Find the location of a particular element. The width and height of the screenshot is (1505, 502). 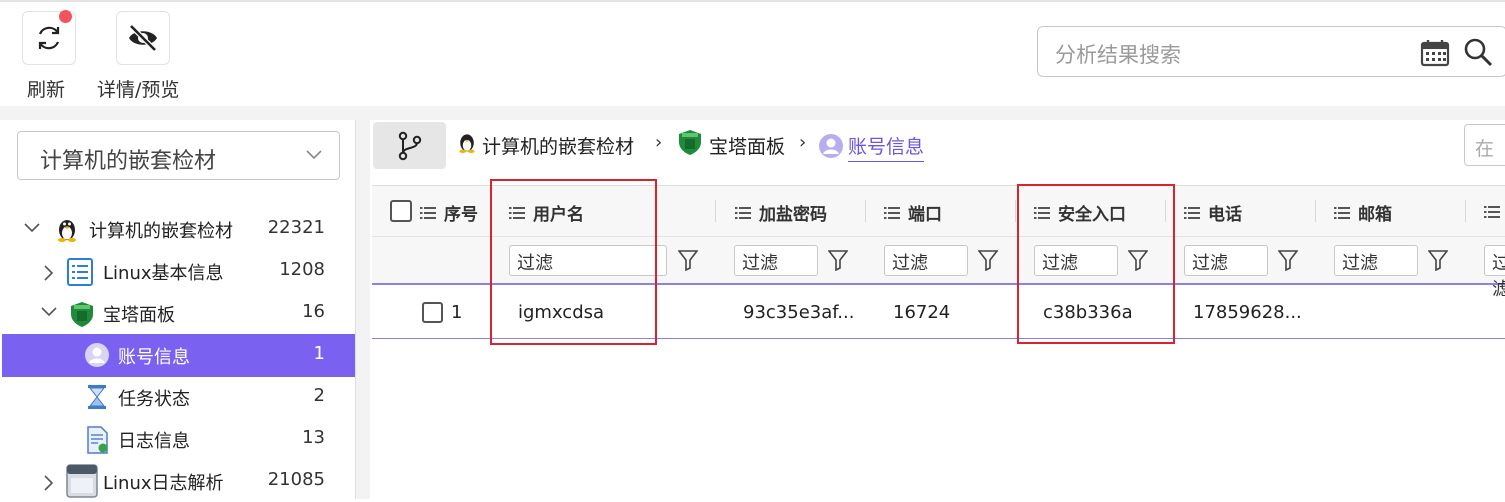

highlight-box-username is located at coordinates (573, 262).